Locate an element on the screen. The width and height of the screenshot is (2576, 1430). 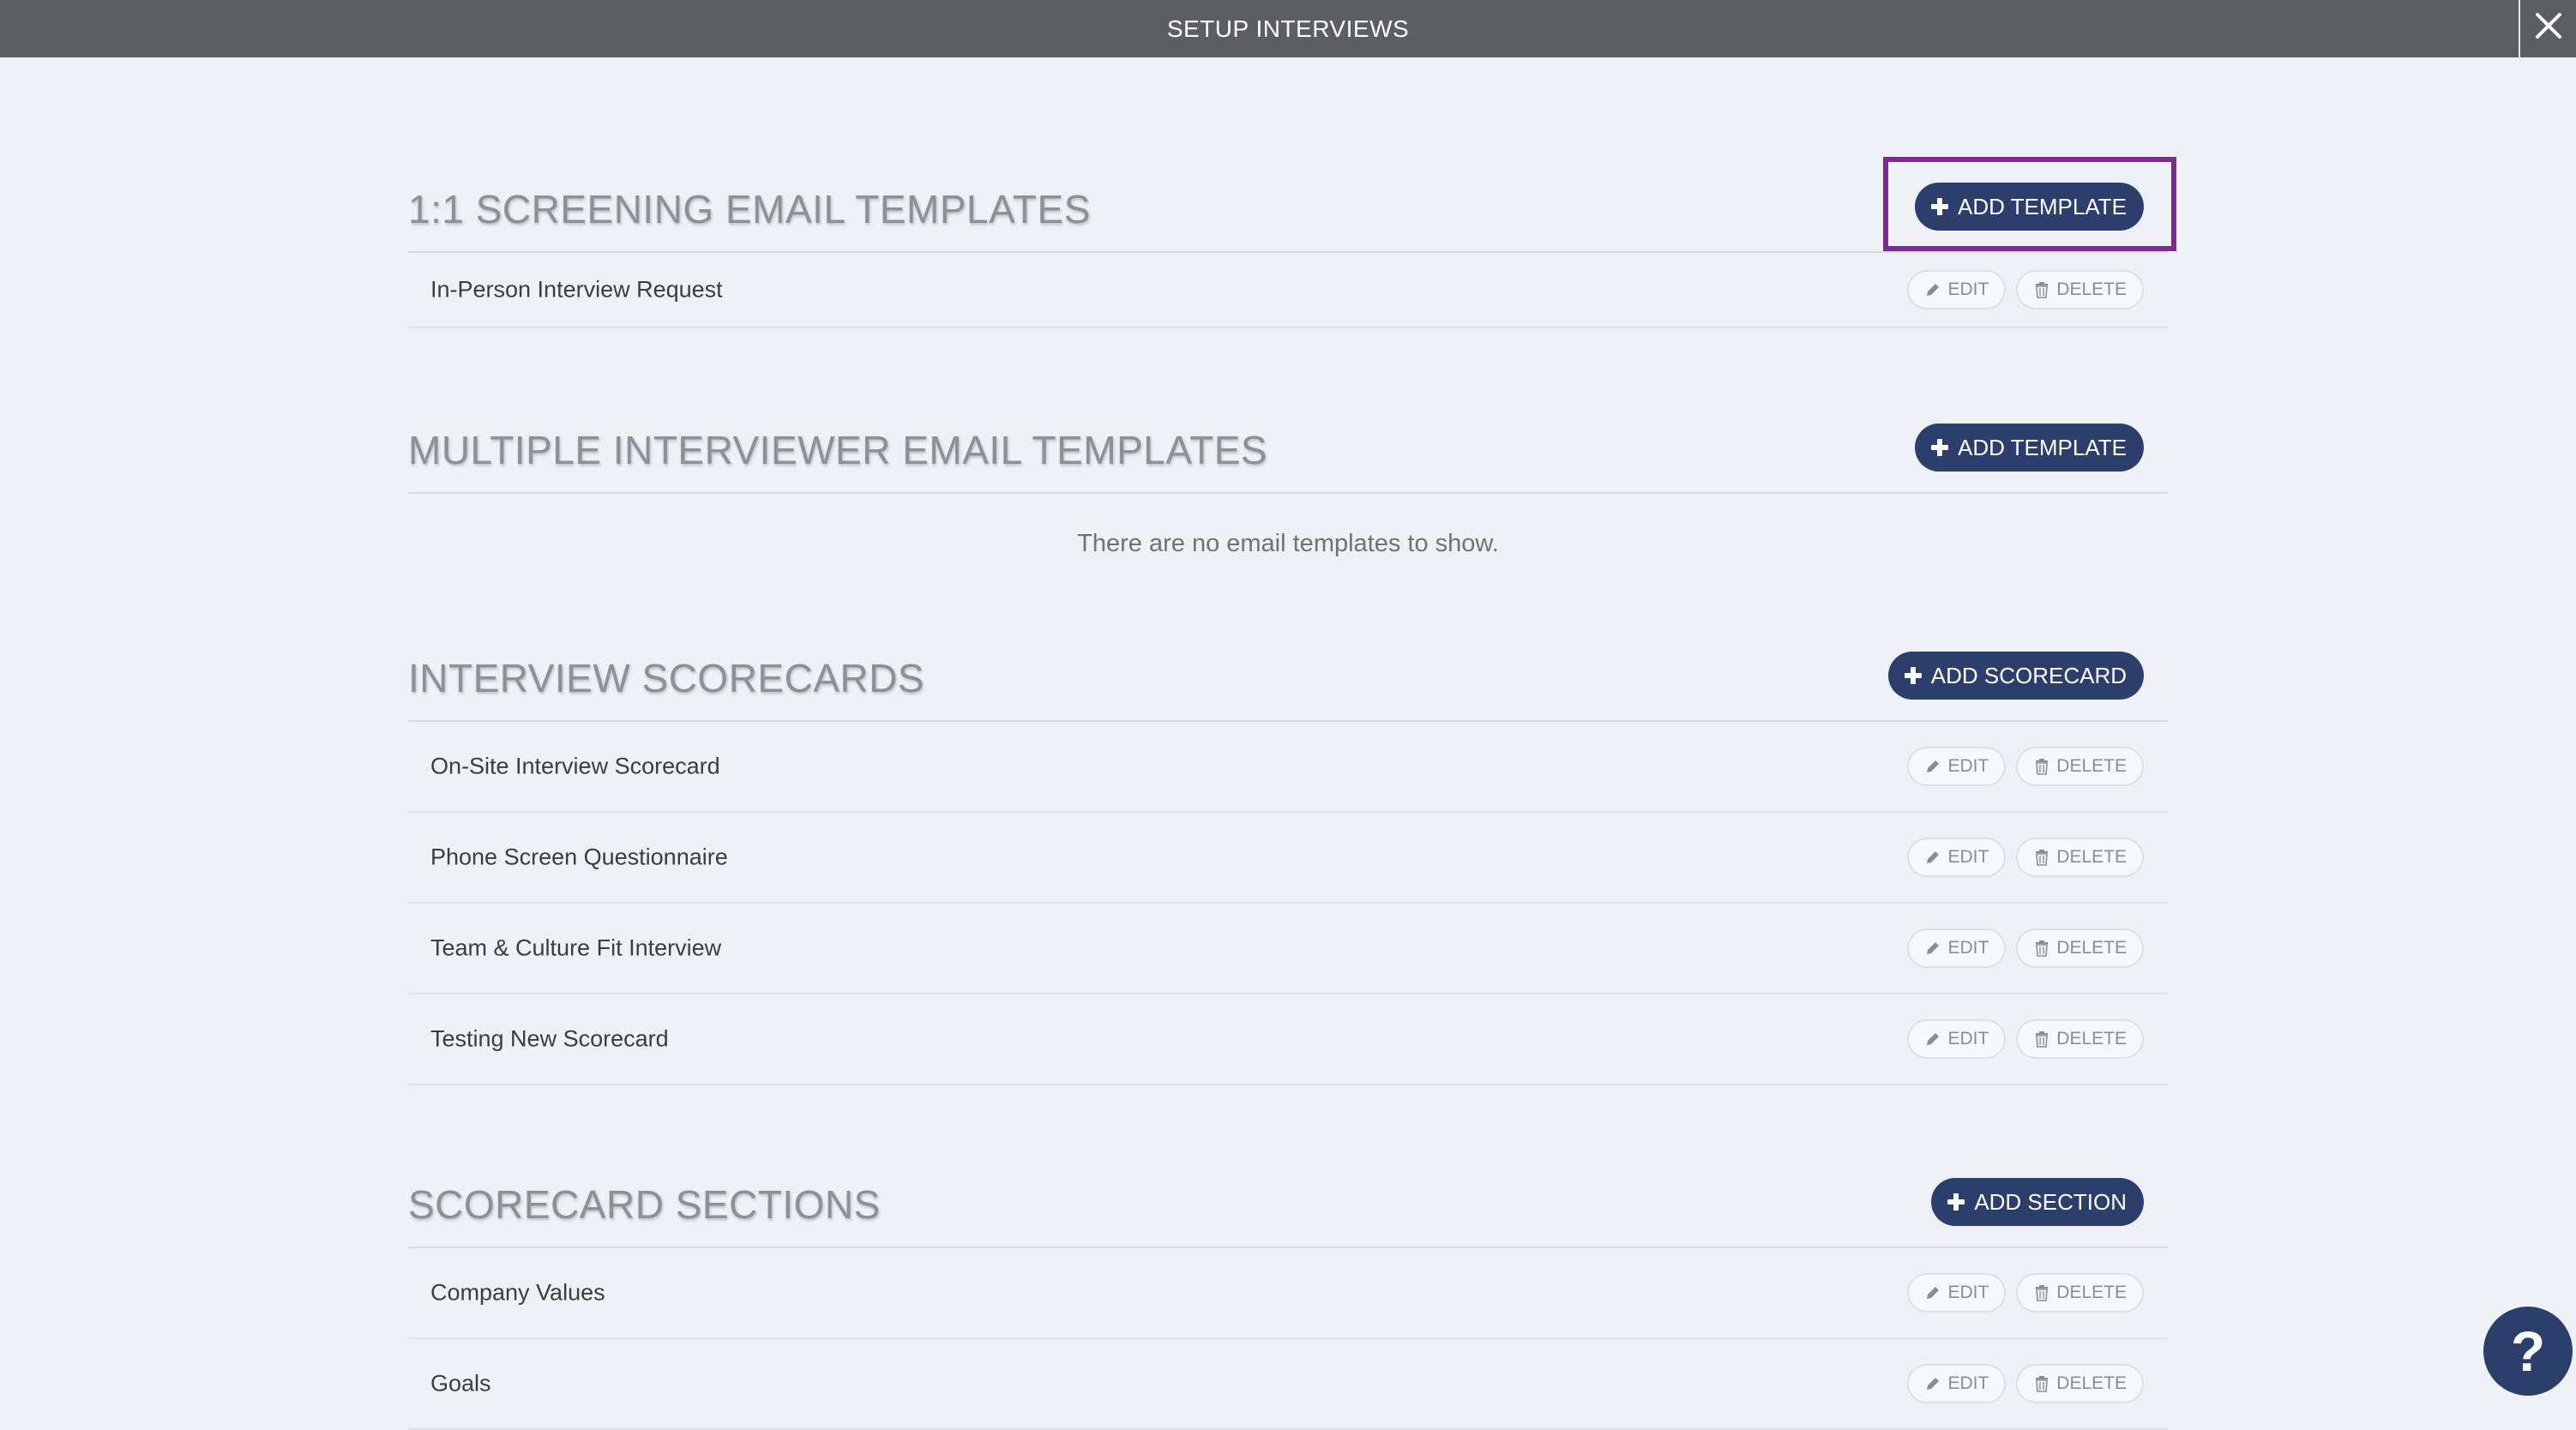
add-section-label: ADD SECTION is located at coordinates (2050, 1201).